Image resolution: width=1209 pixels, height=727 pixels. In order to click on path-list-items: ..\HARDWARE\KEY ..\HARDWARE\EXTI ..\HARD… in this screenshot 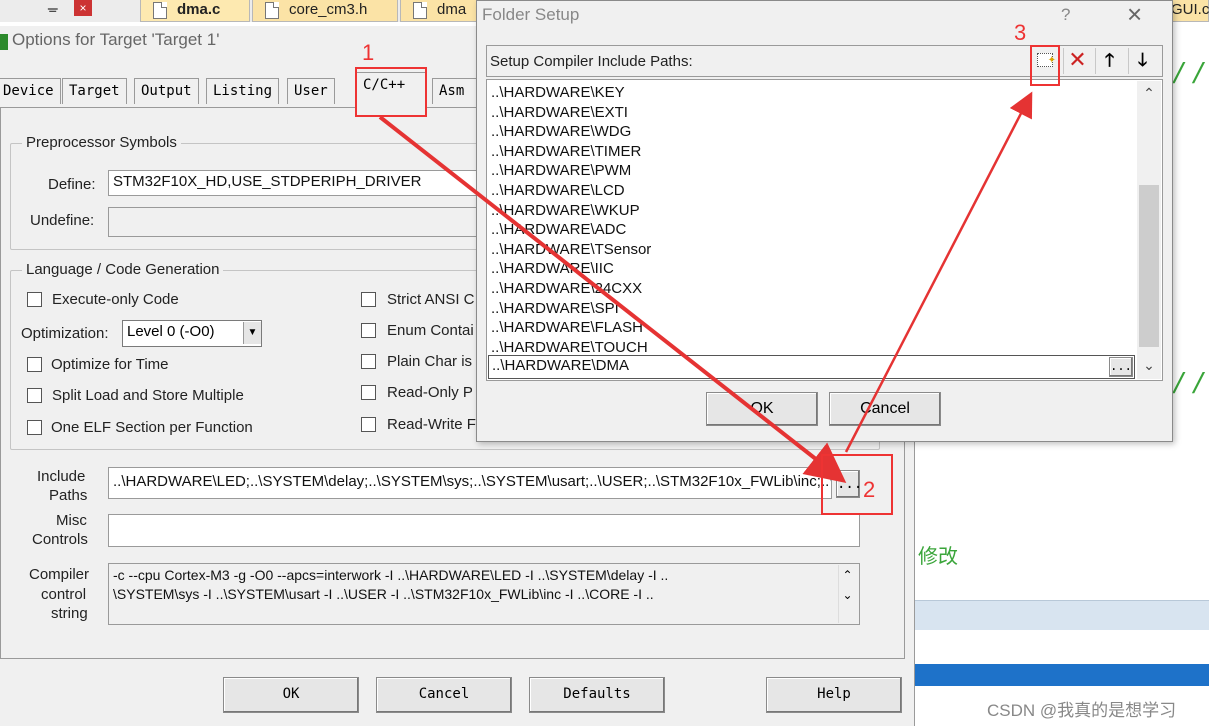, I will do `click(571, 220)`.